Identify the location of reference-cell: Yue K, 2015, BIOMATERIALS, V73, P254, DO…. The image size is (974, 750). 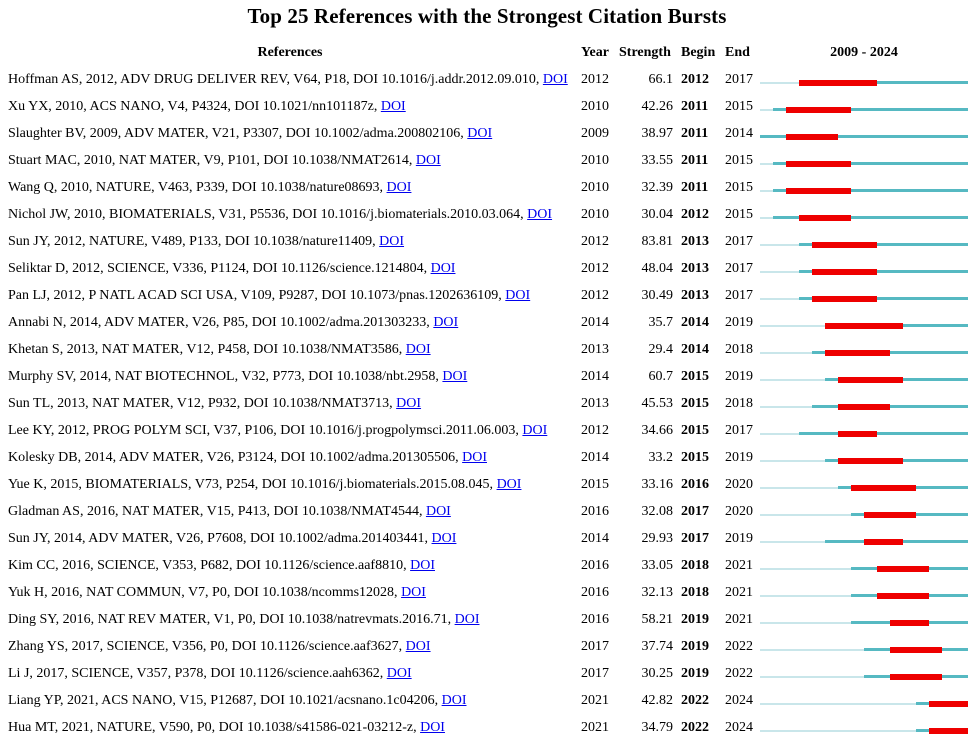
(264, 485).